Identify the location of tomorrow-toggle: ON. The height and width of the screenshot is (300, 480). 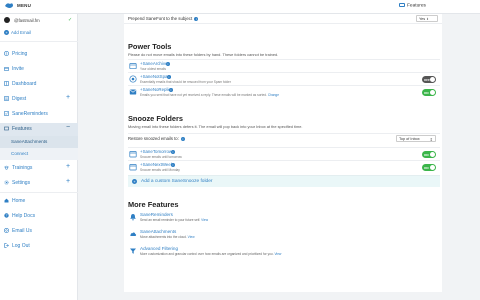
(429, 154).